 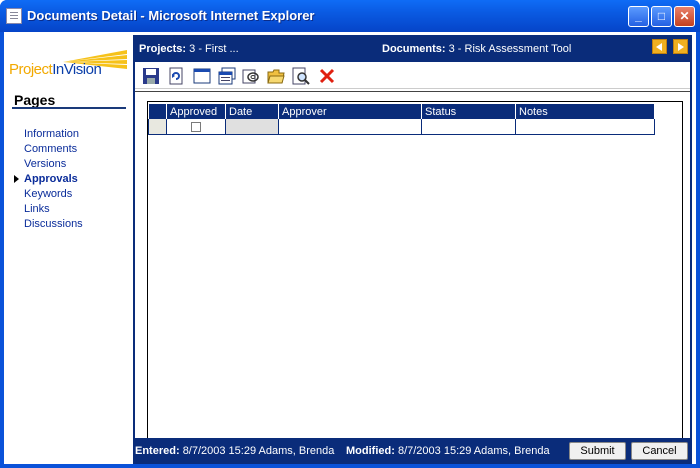 What do you see at coordinates (14, 16) in the screenshot?
I see `document-icon` at bounding box center [14, 16].